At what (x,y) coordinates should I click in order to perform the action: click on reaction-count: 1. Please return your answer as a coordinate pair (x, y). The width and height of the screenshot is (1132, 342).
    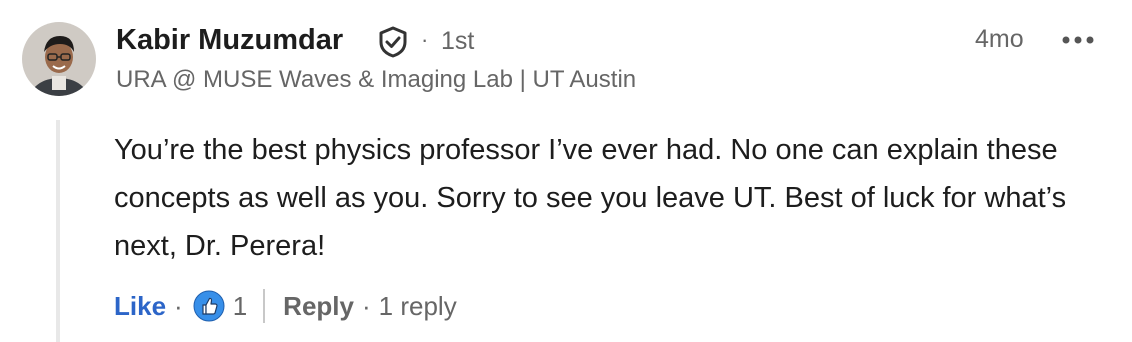
    Looking at the image, I should click on (240, 306).